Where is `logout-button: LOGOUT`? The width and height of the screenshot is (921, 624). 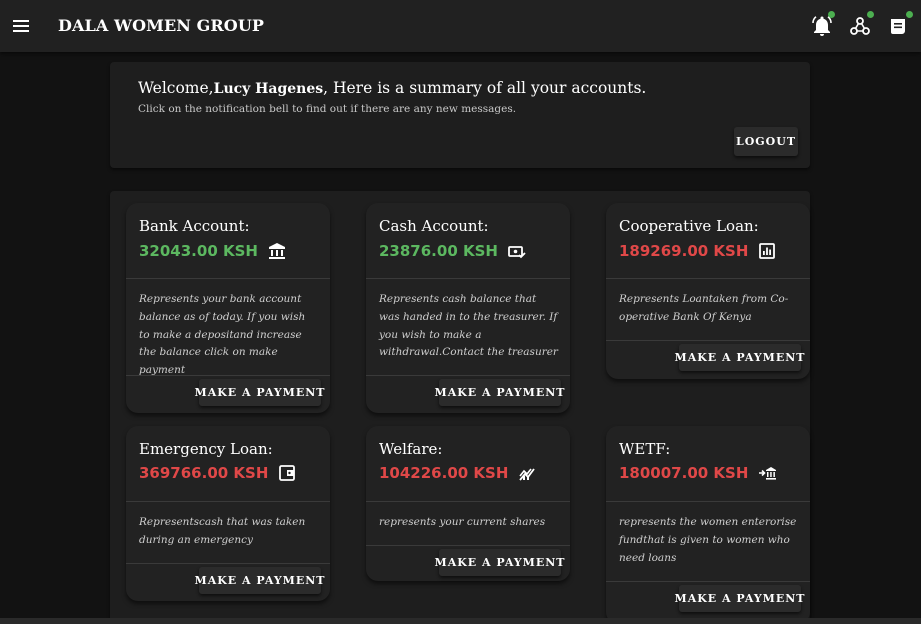
logout-button: LOGOUT is located at coordinates (766, 141).